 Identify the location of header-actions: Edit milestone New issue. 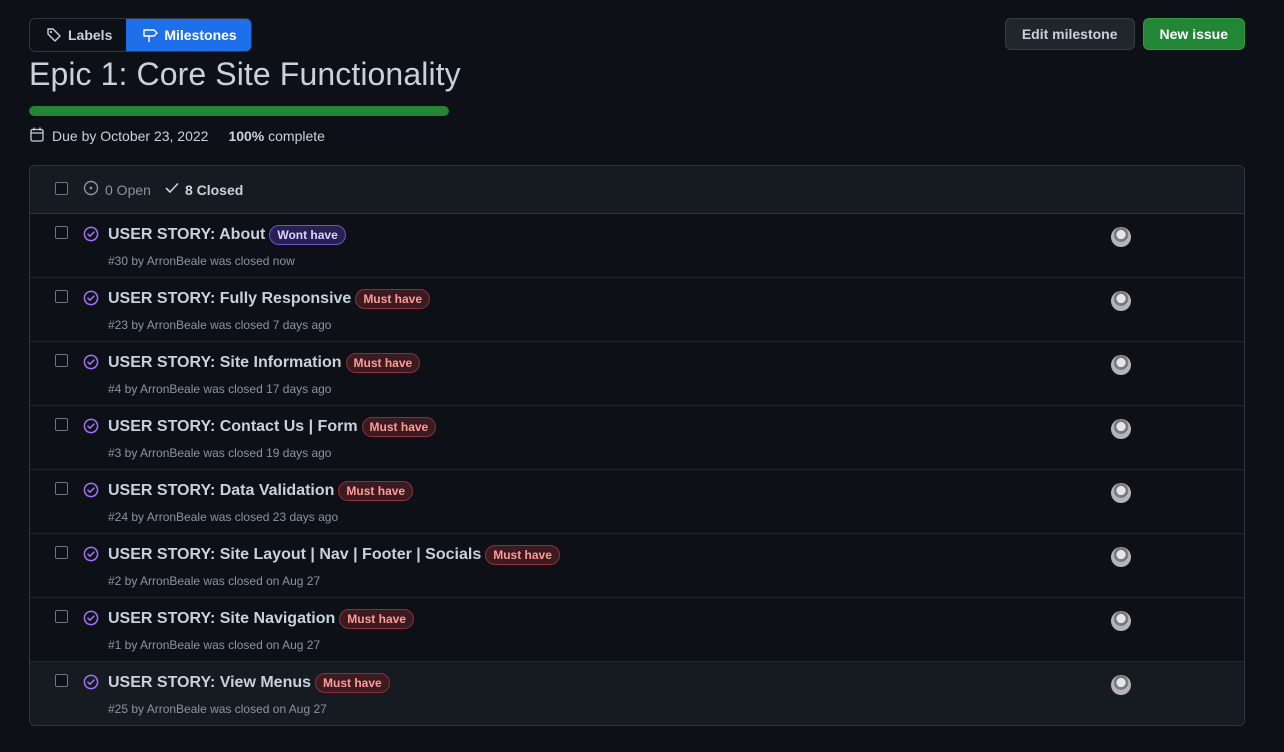
(1124, 34).